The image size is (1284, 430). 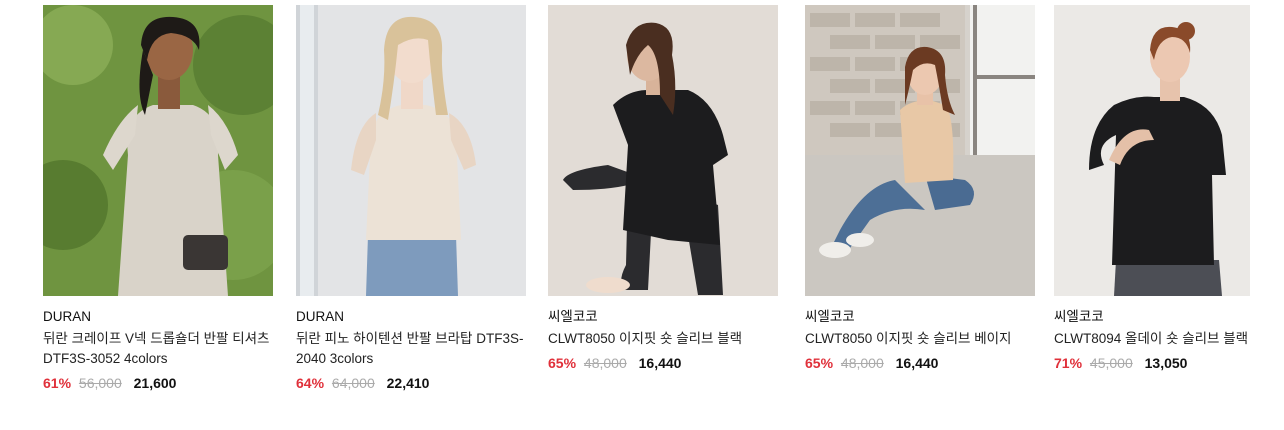 What do you see at coordinates (57, 383) in the screenshot?
I see `discount-rate: 61%` at bounding box center [57, 383].